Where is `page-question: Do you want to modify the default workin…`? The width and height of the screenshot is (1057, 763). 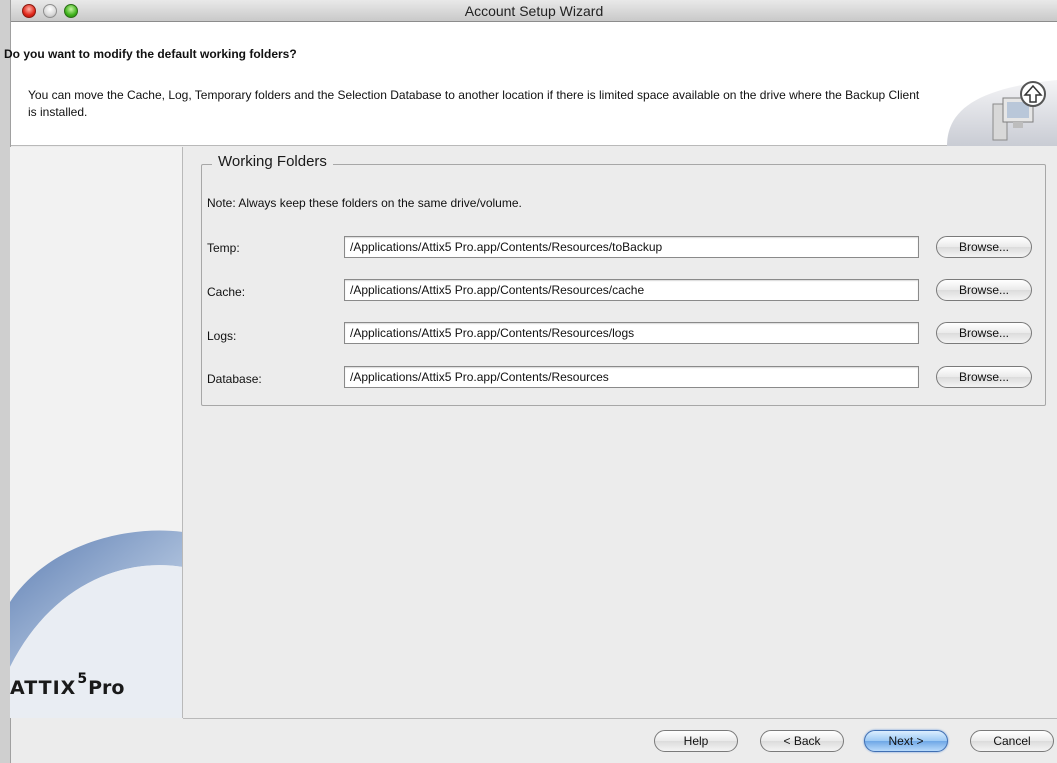 page-question: Do you want to modify the default workin… is located at coordinates (150, 54).